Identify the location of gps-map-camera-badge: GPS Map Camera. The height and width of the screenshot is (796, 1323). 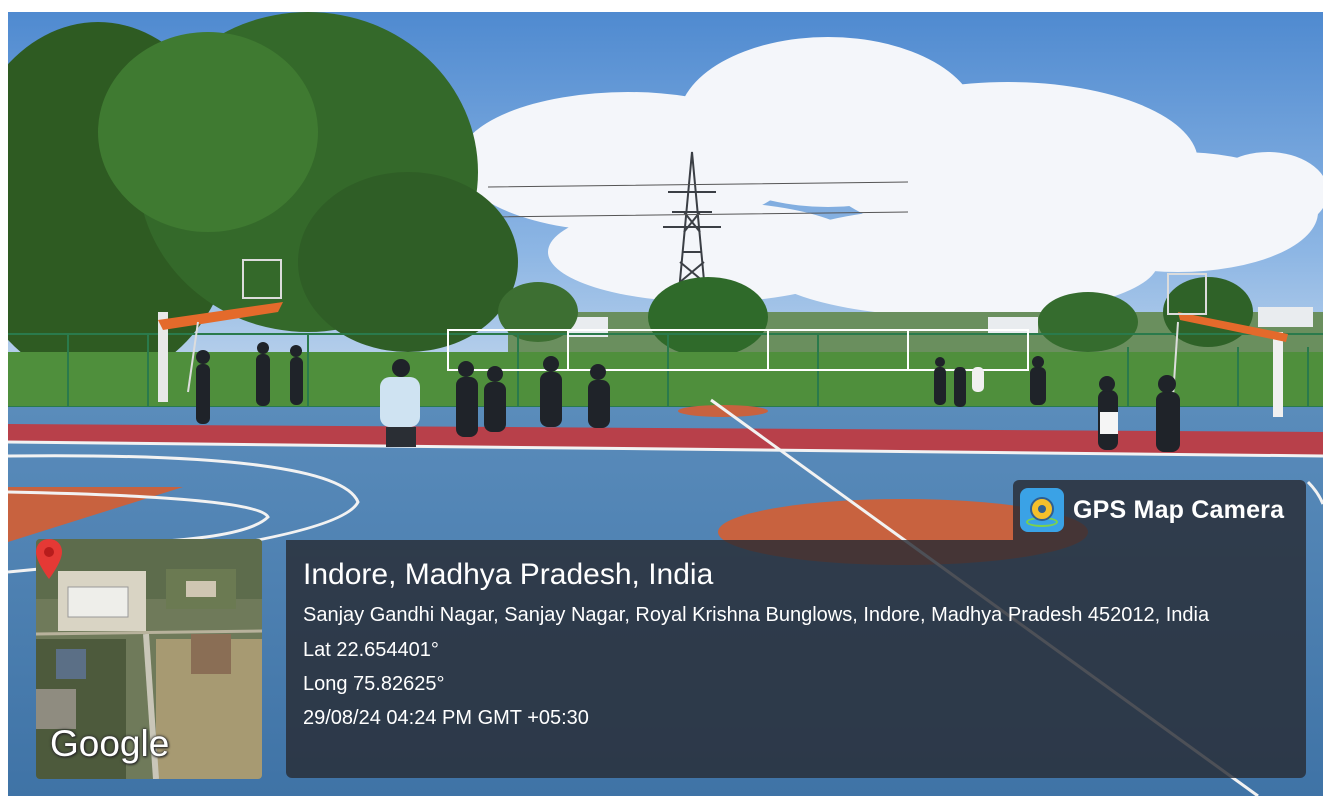
(1159, 510).